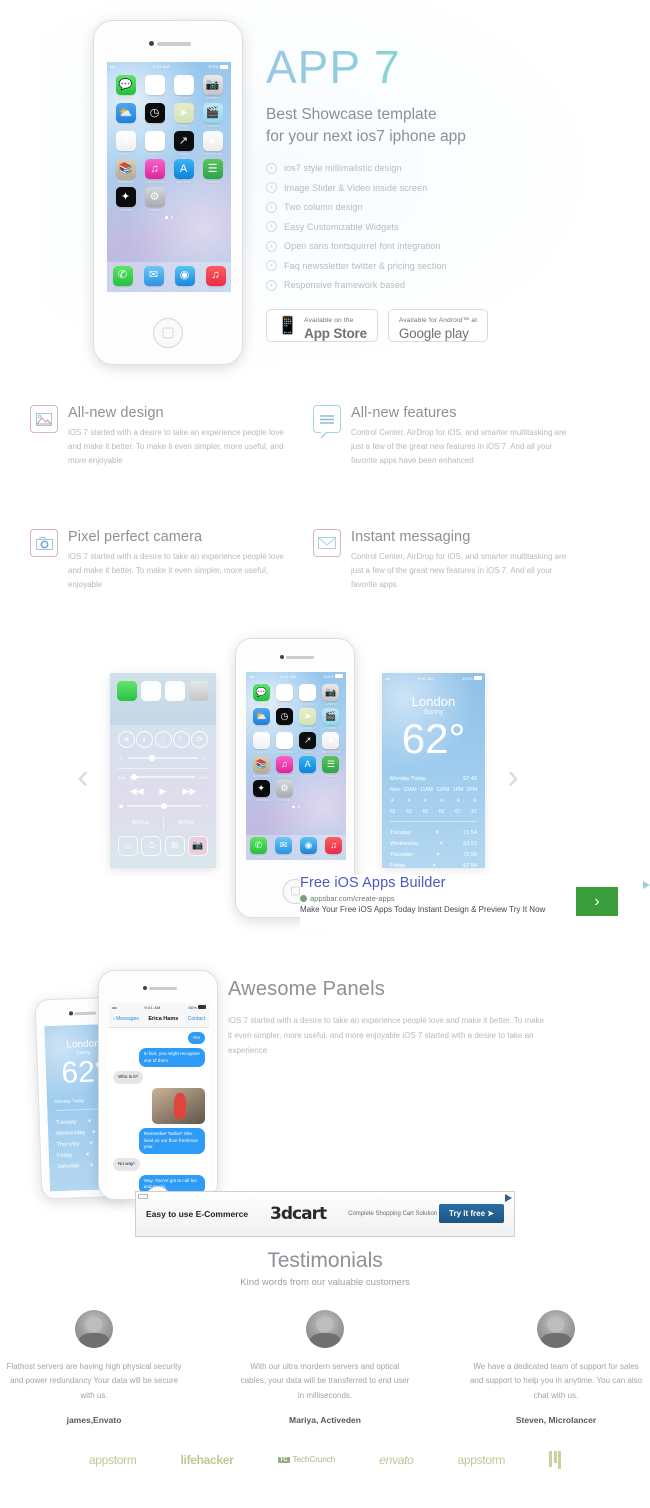  What do you see at coordinates (44, 543) in the screenshot?
I see `camera-icon-svg` at bounding box center [44, 543].